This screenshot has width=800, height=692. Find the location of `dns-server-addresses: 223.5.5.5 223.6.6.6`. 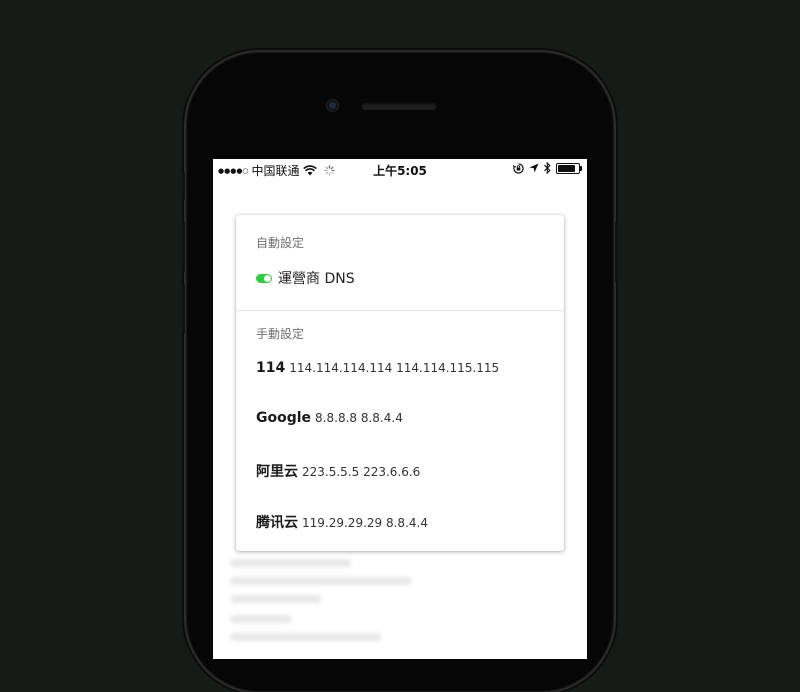

dns-server-addresses: 223.5.5.5 223.6.6.6 is located at coordinates (361, 472).